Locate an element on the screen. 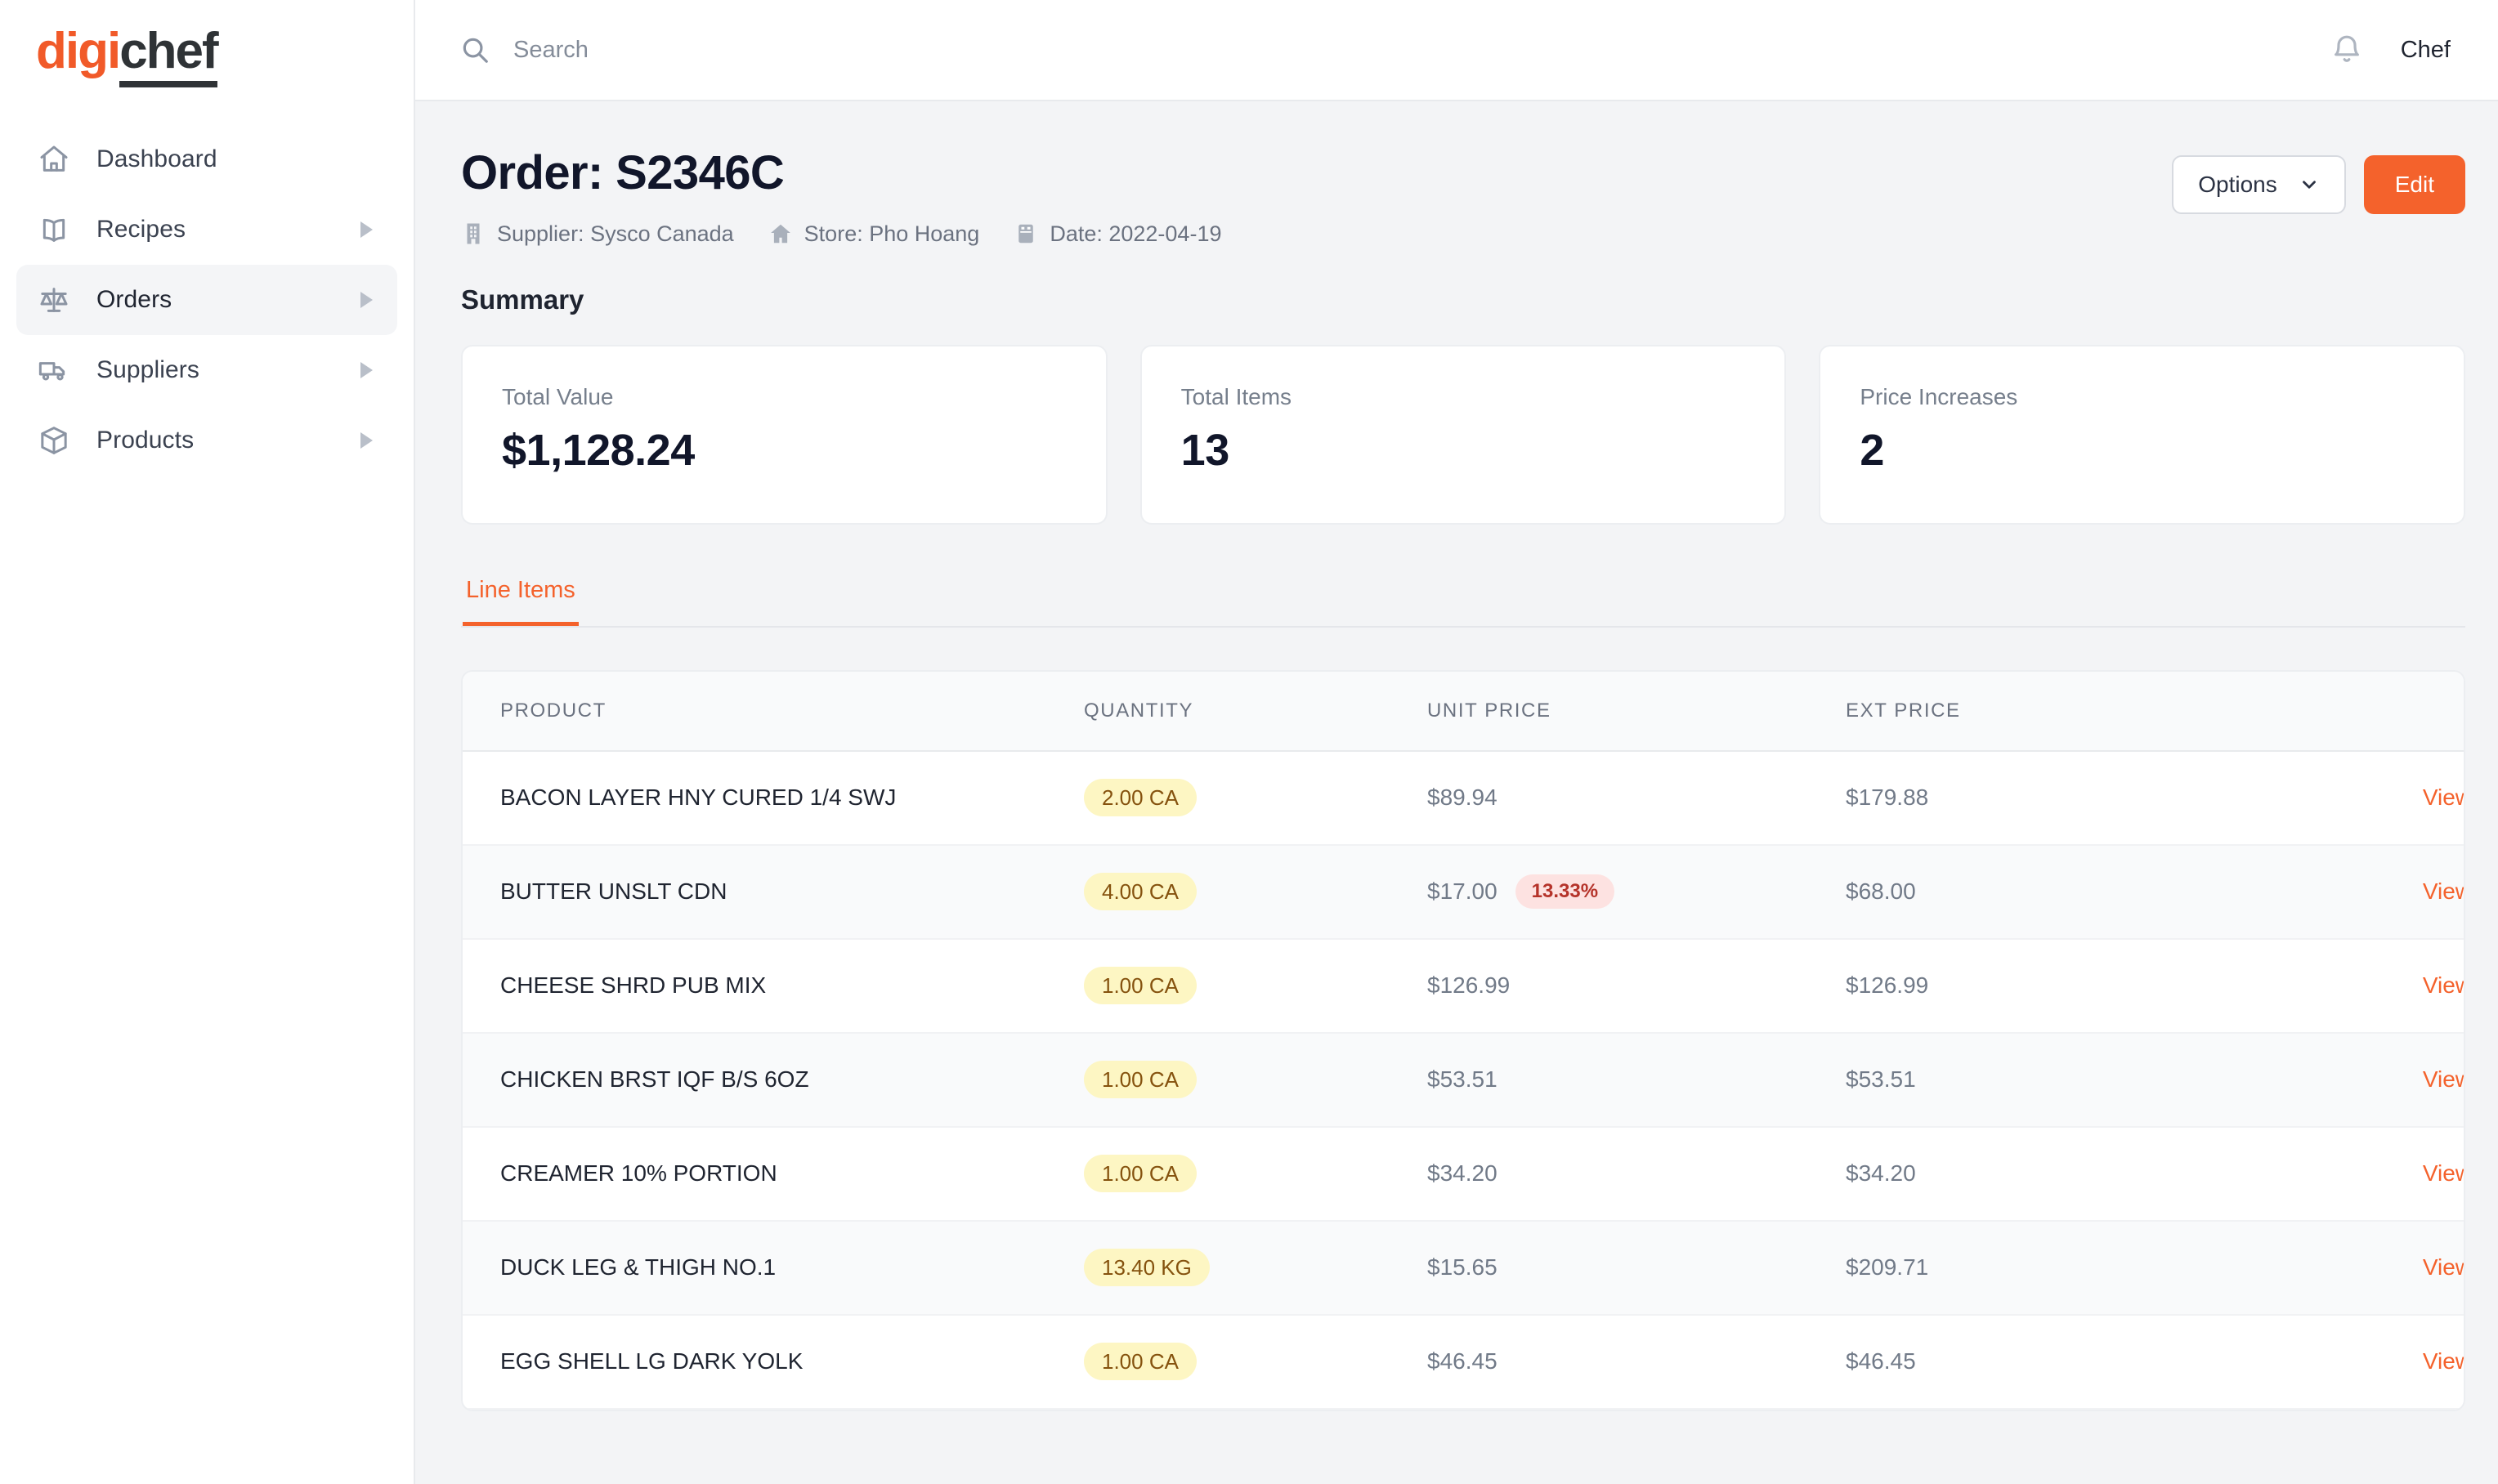 Image resolution: width=2498 pixels, height=1484 pixels. home-icon is located at coordinates (54, 159).